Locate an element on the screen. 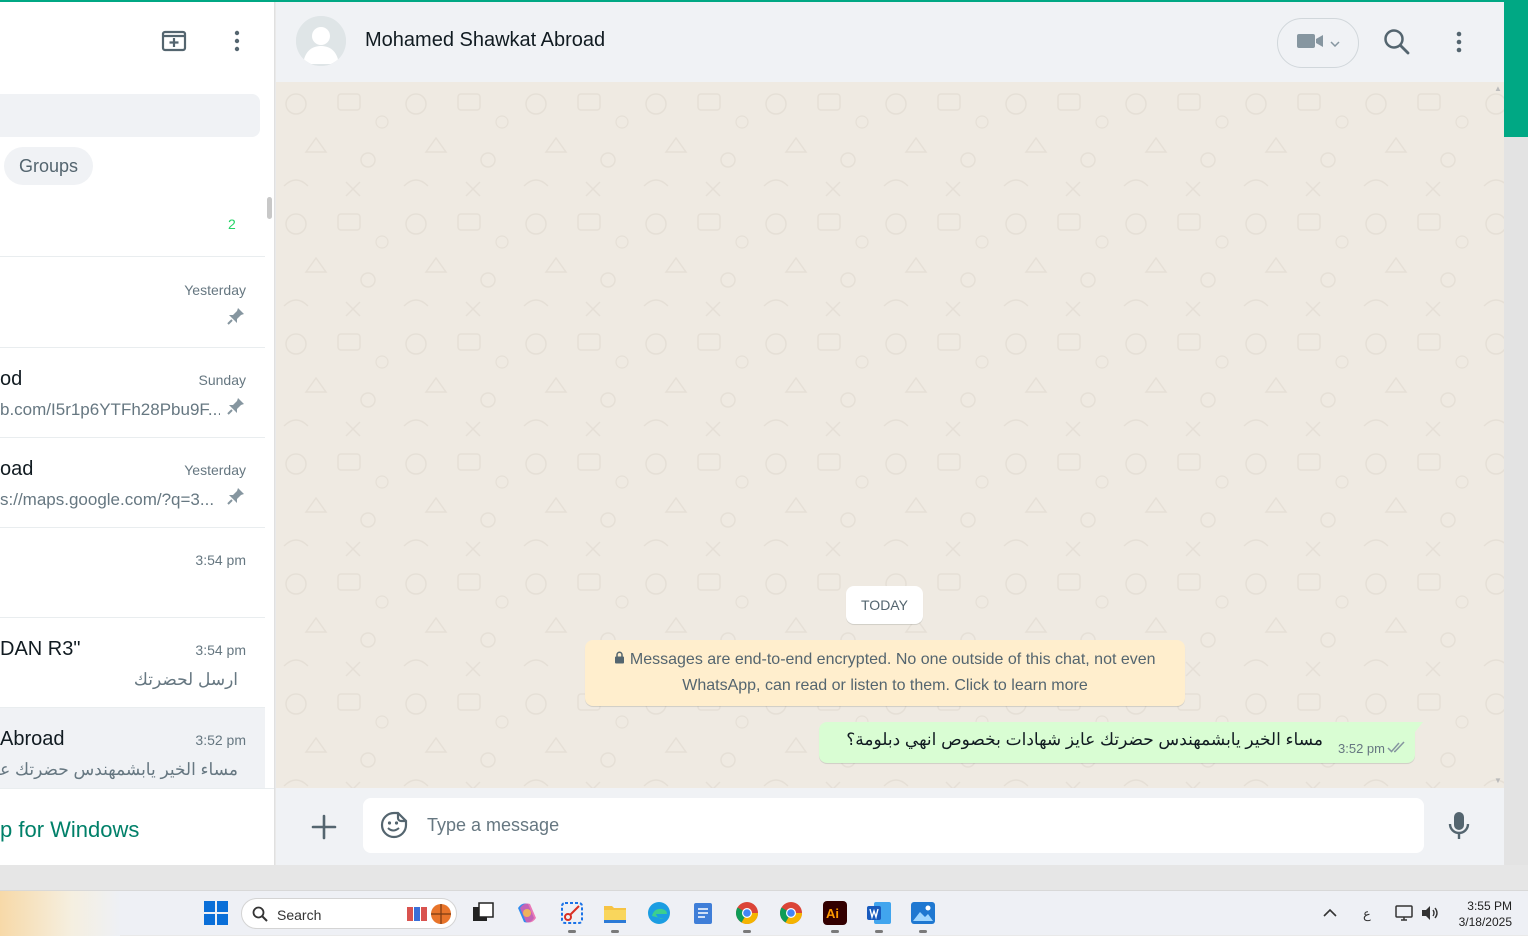  word-icon is located at coordinates (879, 913).